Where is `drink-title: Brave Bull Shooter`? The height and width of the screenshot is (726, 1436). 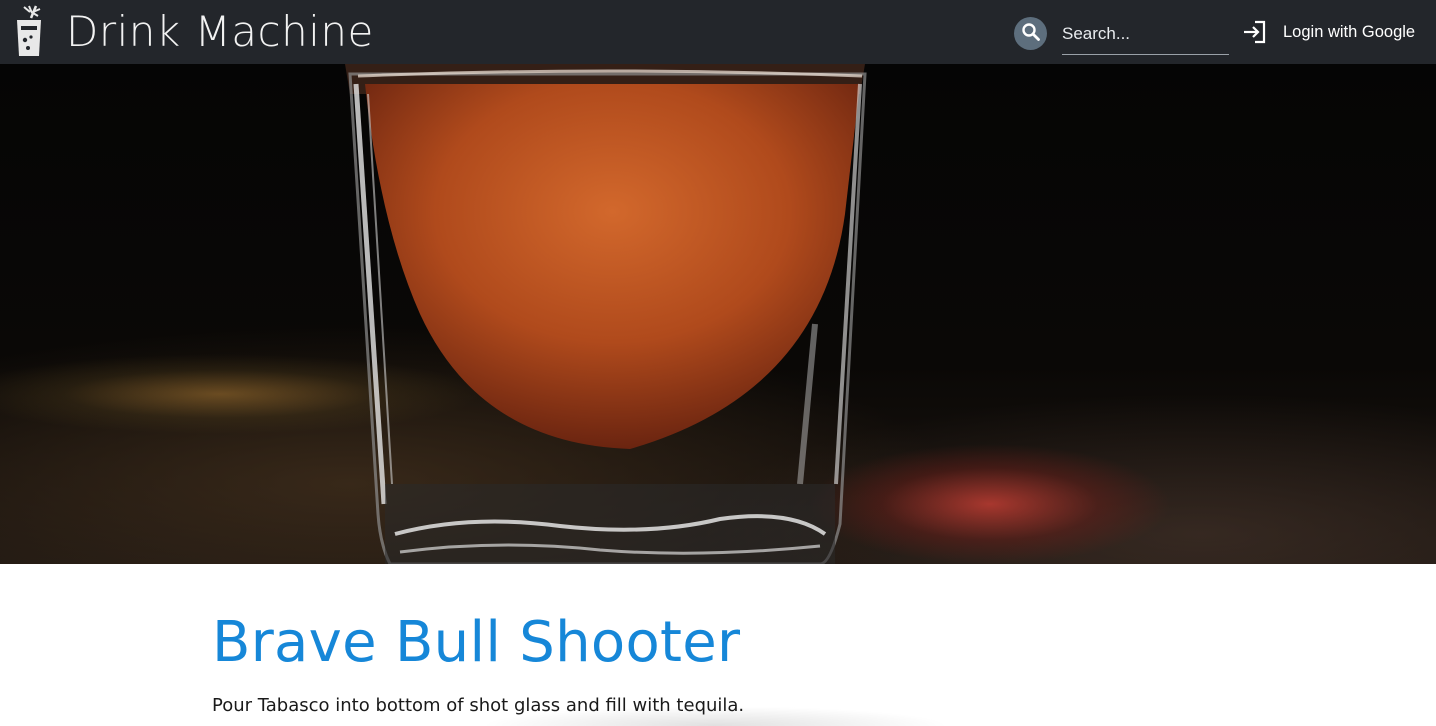
drink-title: Brave Bull Shooter is located at coordinates (476, 642).